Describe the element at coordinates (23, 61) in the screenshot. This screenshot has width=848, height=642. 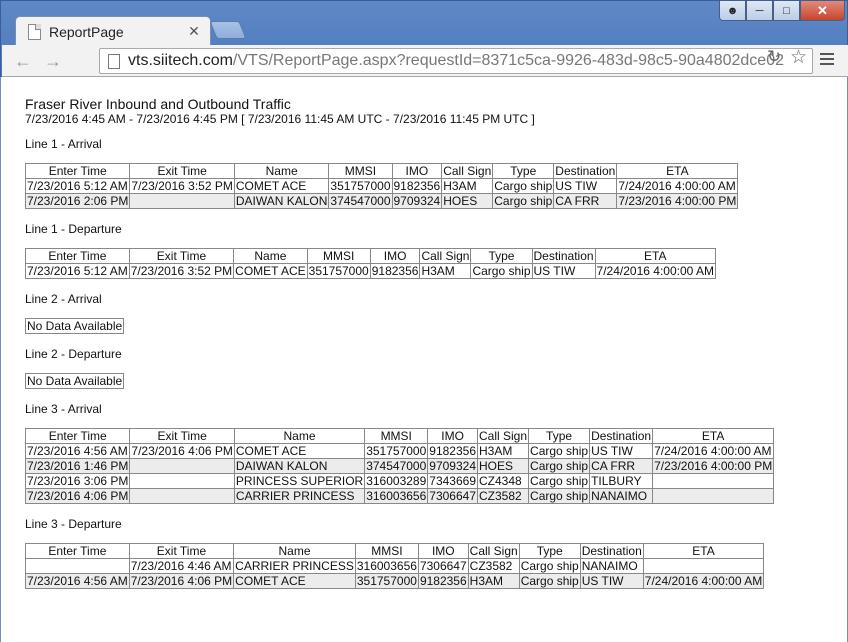
I see `back-arrow-icon: ←` at that location.